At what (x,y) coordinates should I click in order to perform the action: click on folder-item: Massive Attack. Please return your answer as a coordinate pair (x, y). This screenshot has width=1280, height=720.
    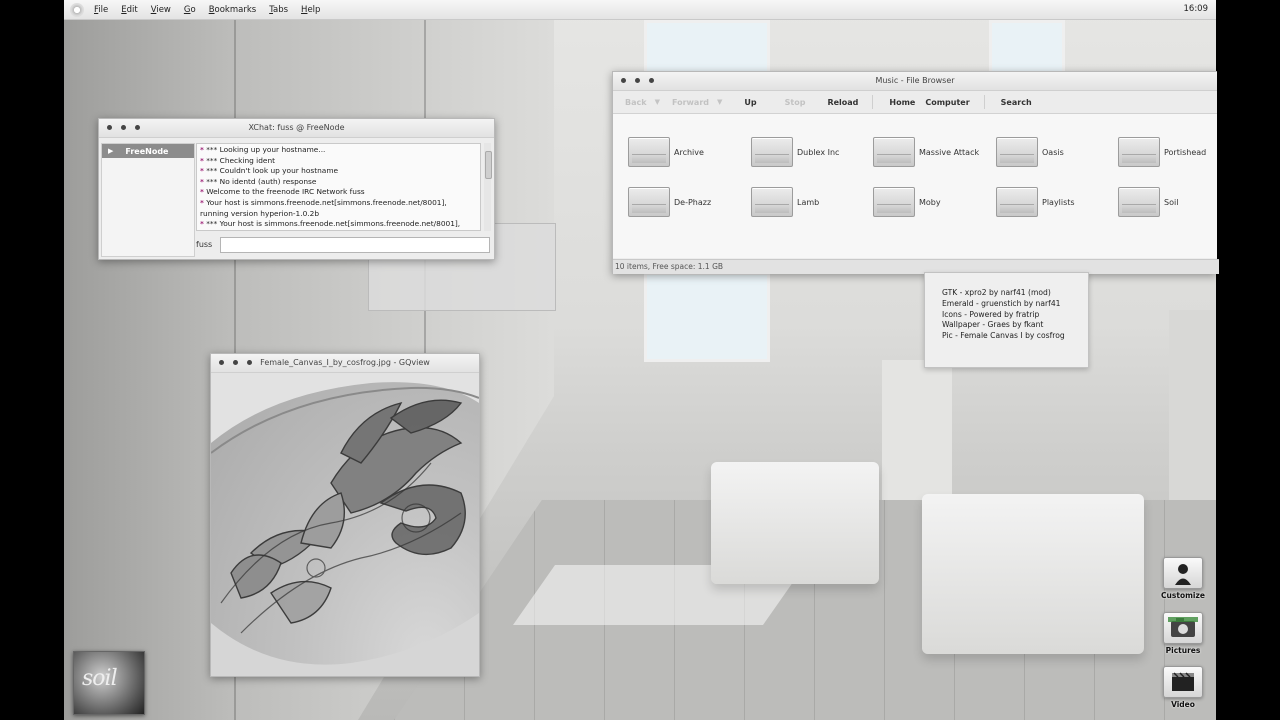
    Looking at the image, I should click on (926, 152).